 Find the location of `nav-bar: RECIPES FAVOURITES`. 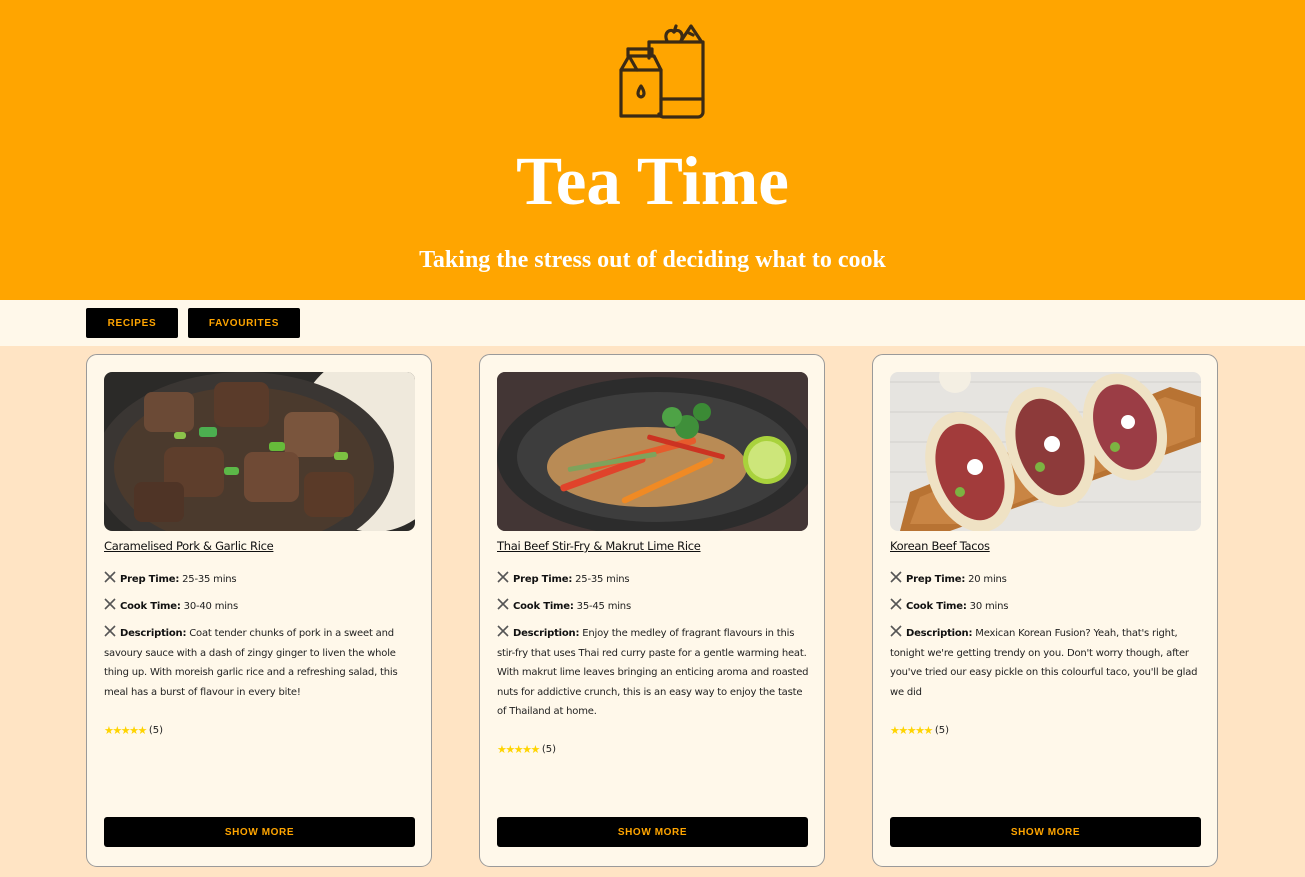

nav-bar: RECIPES FAVOURITES is located at coordinates (652, 323).